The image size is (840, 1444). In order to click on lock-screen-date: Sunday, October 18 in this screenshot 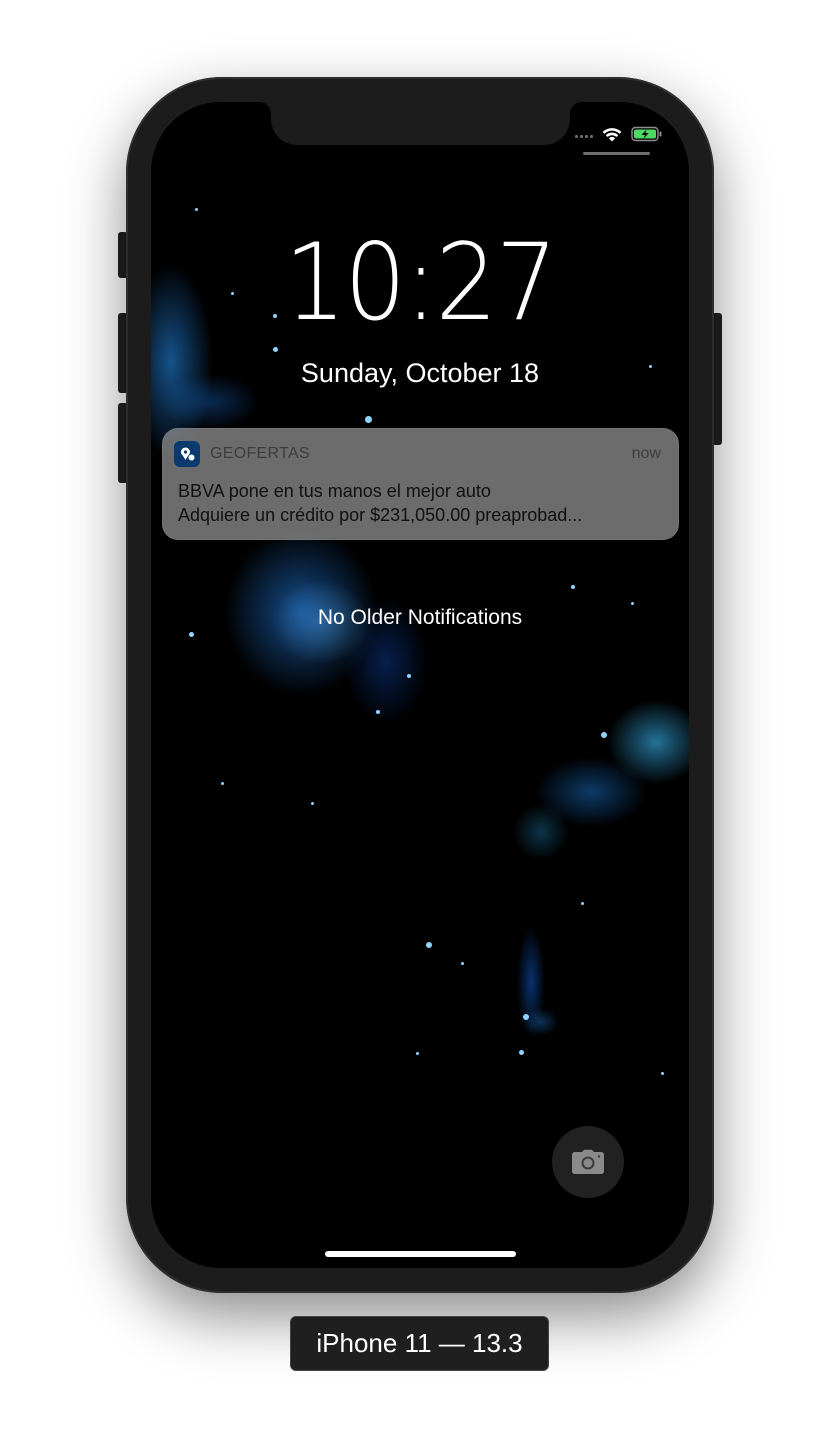, I will do `click(420, 373)`.